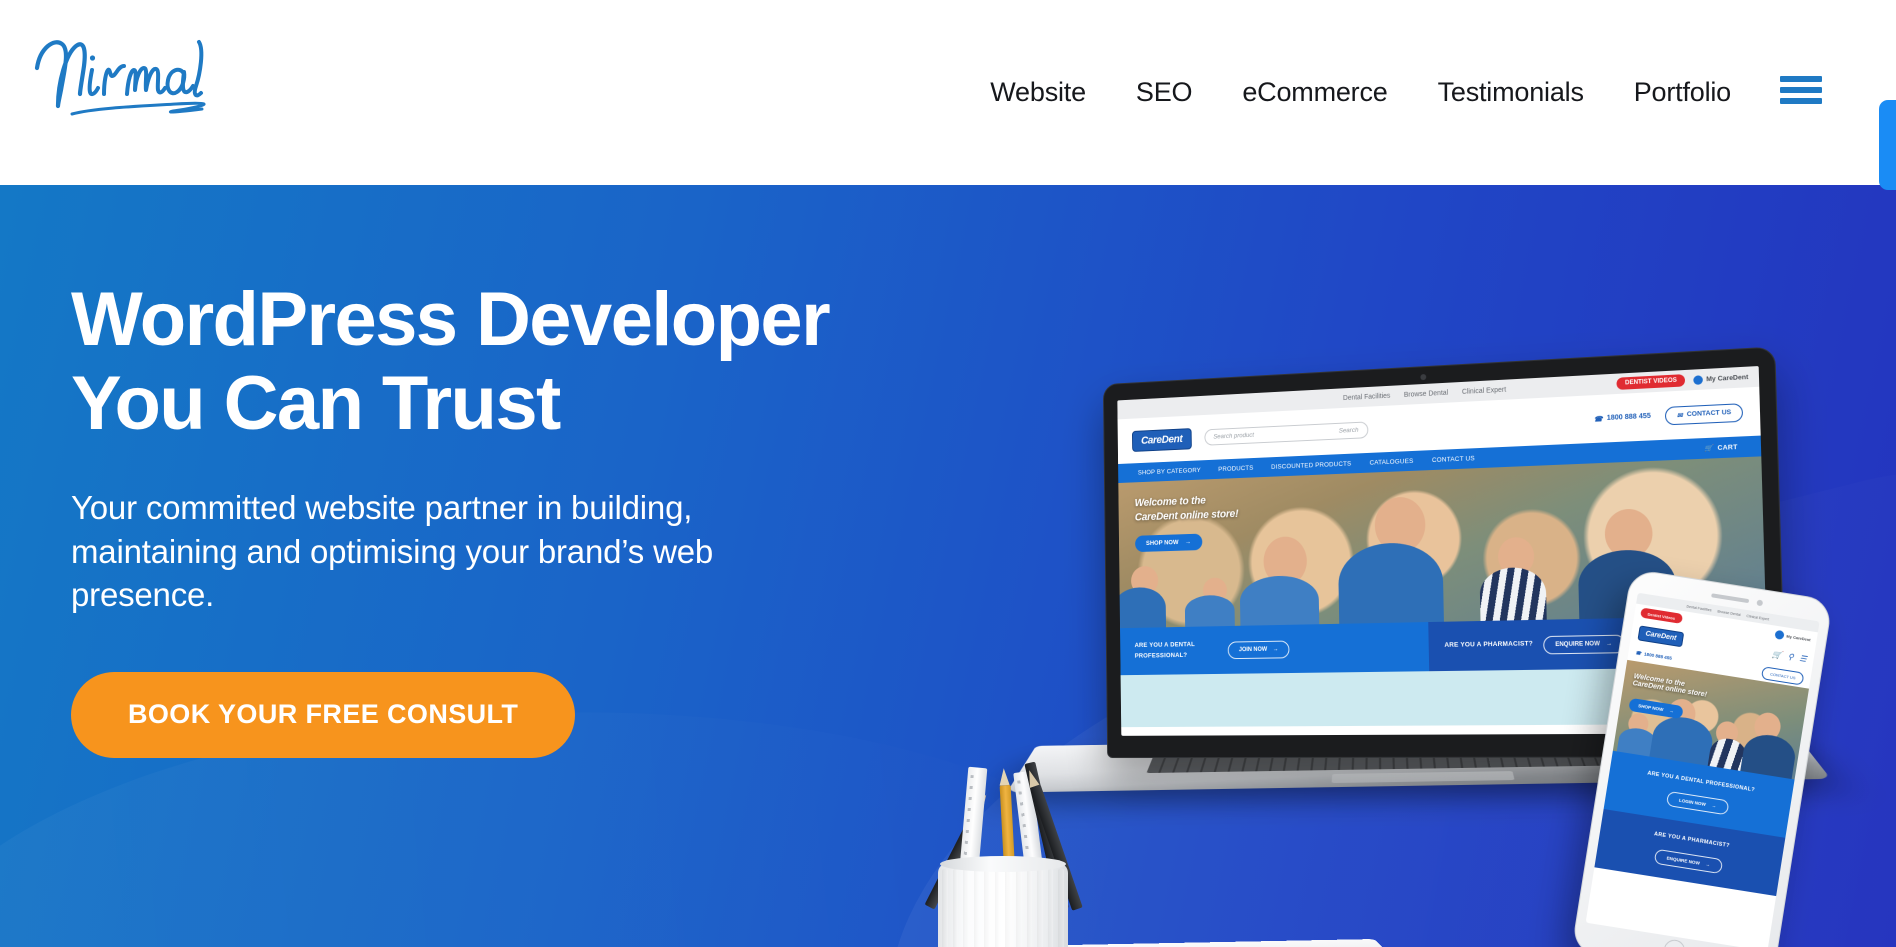  I want to click on cart-button: 🛒 CART, so click(1721, 448).